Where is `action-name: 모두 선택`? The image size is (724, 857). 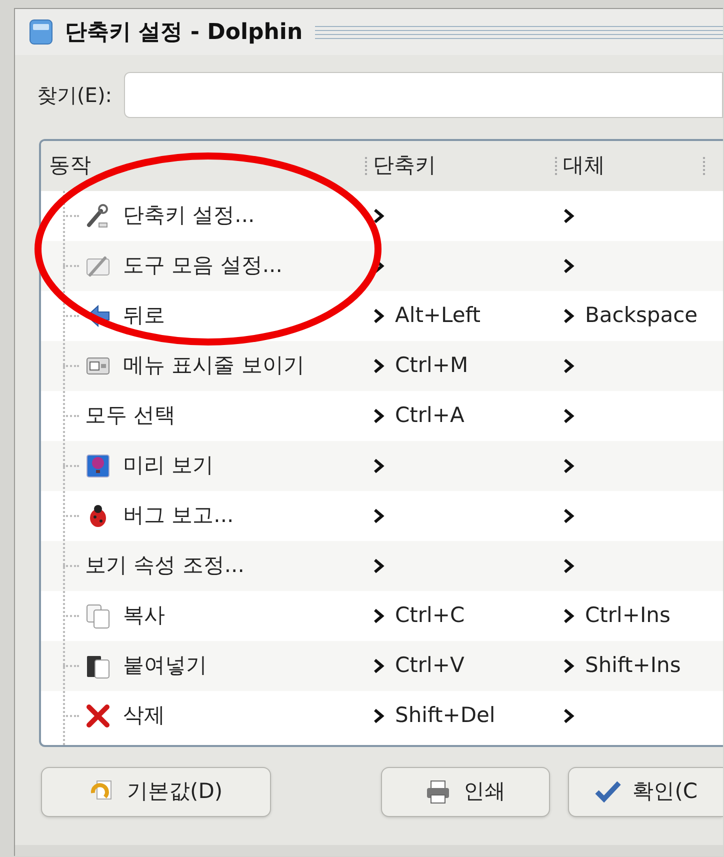
action-name: 모두 선택 is located at coordinates (130, 416).